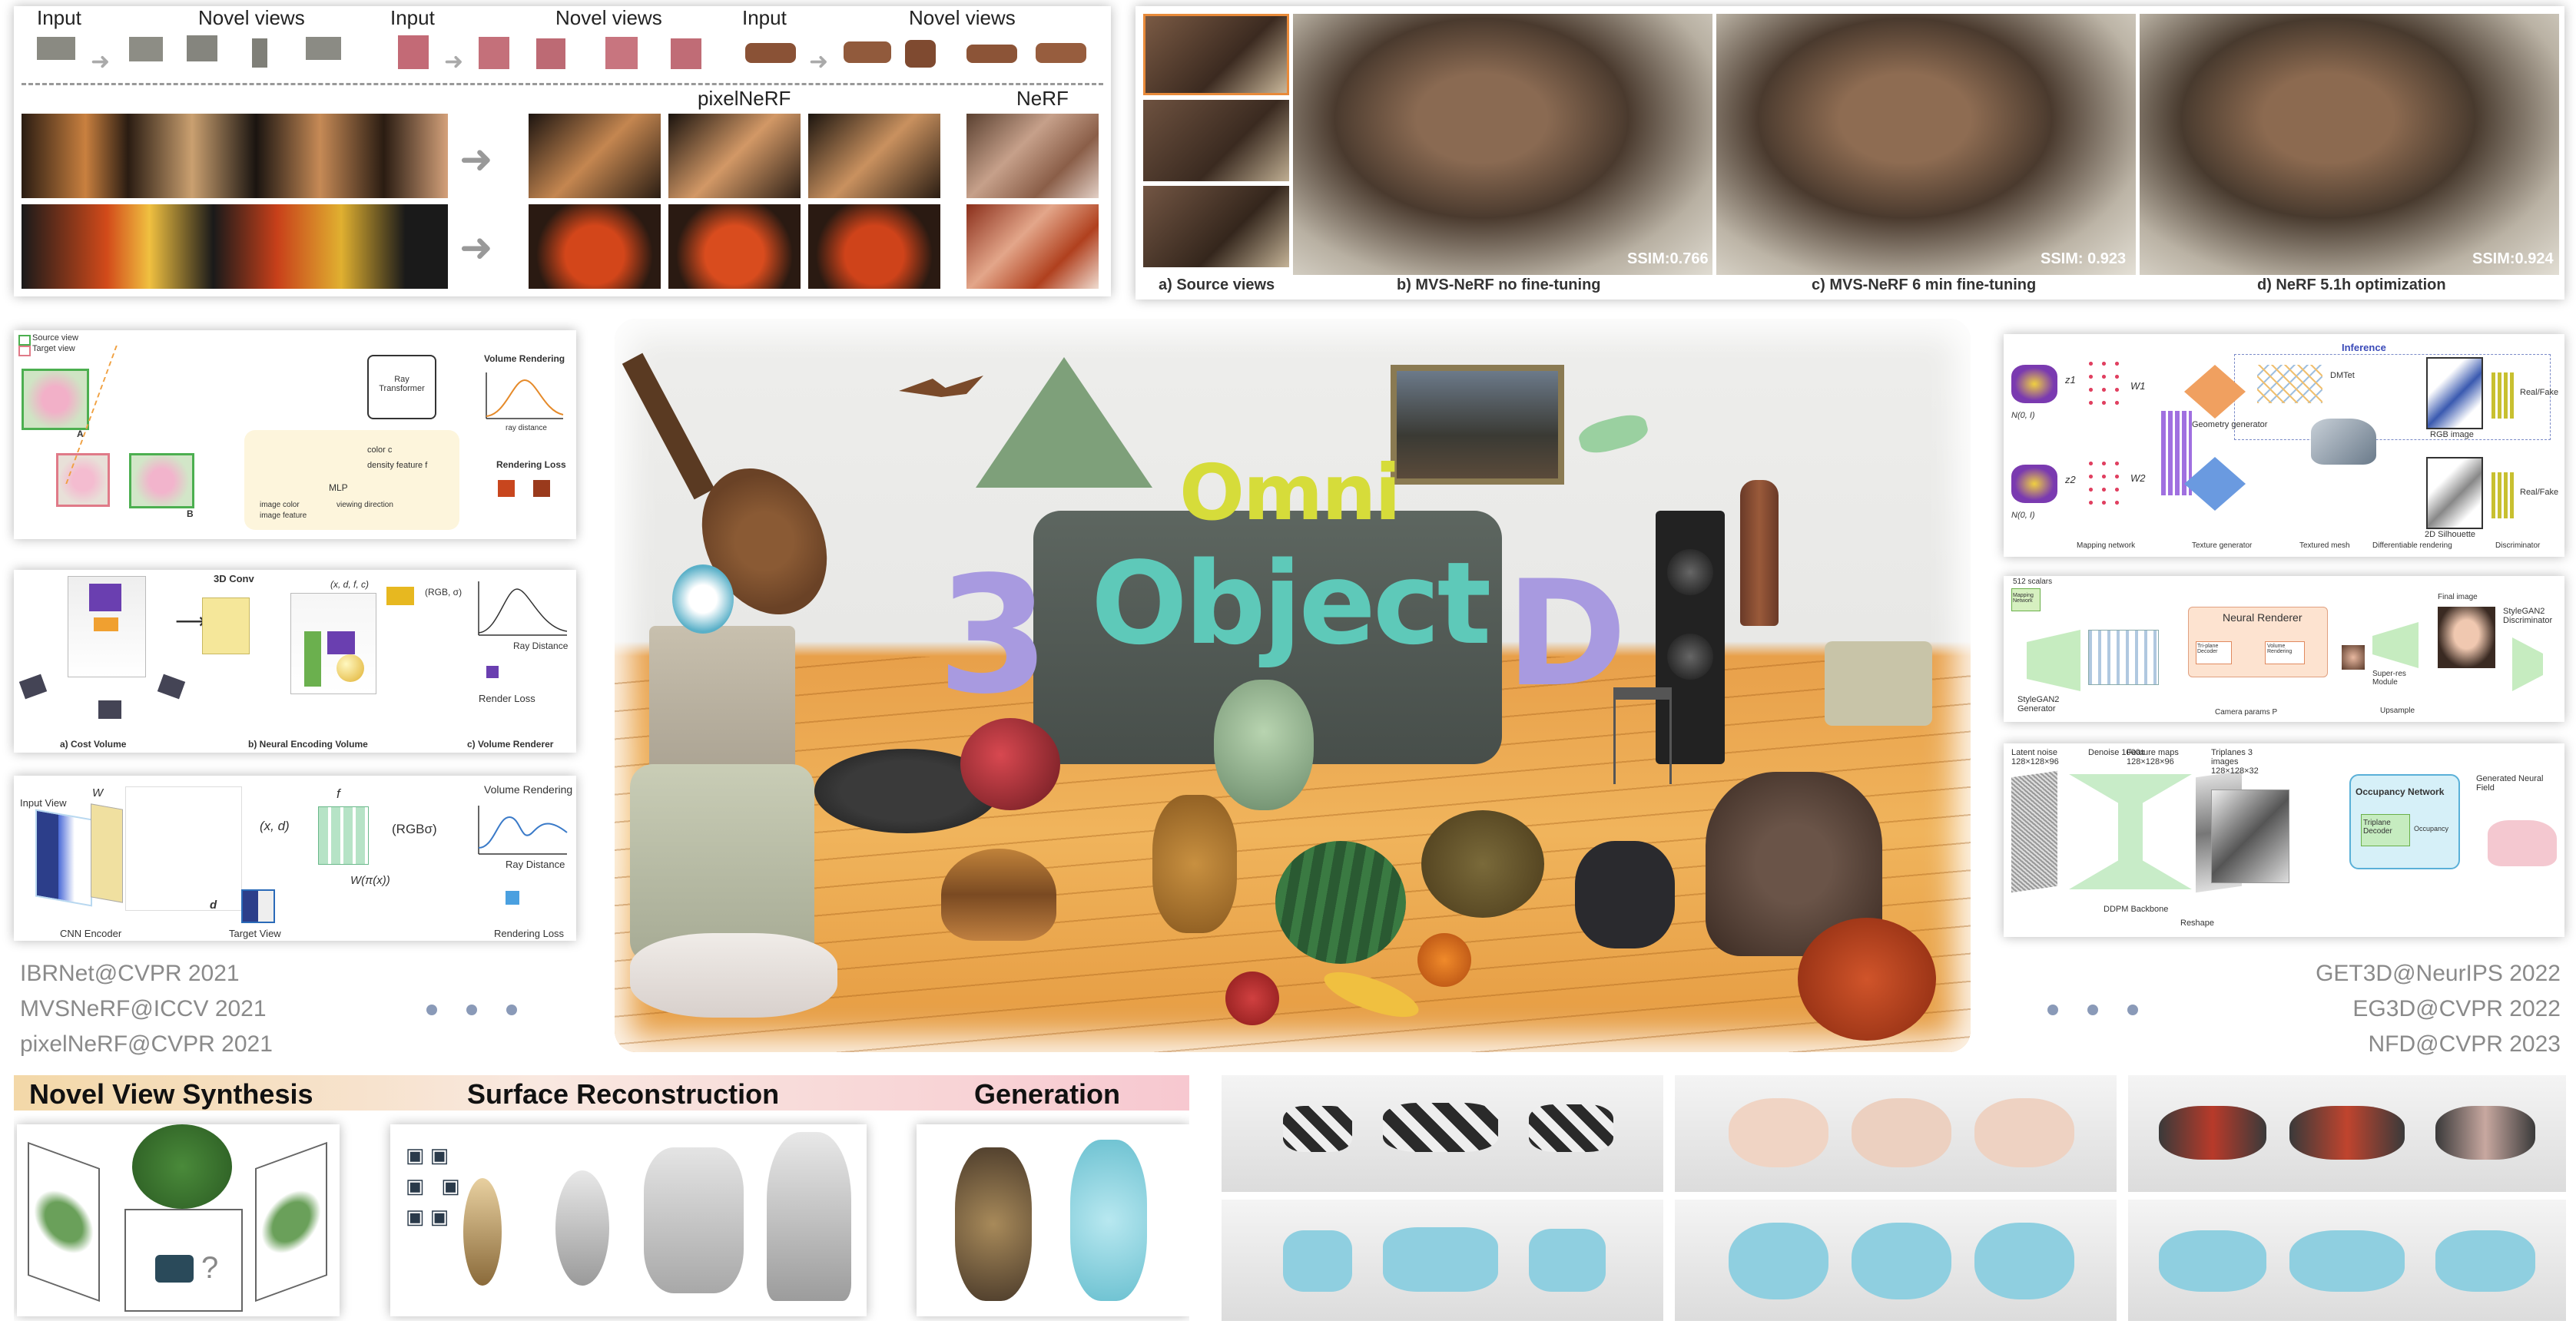  I want to click on label-b: B, so click(190, 513).